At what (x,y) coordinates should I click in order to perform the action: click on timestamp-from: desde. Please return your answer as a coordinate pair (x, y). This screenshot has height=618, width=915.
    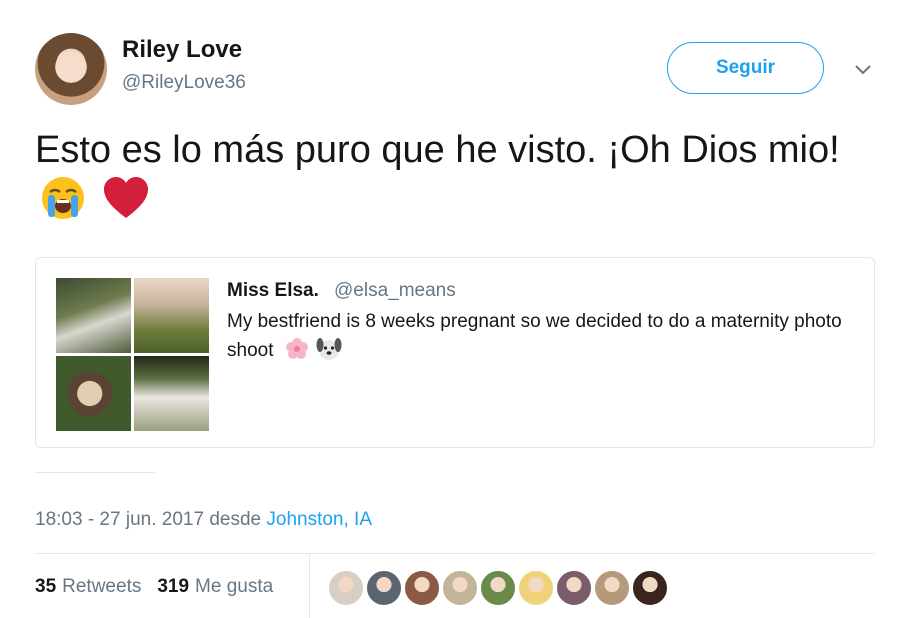
    Looking at the image, I should click on (235, 519).